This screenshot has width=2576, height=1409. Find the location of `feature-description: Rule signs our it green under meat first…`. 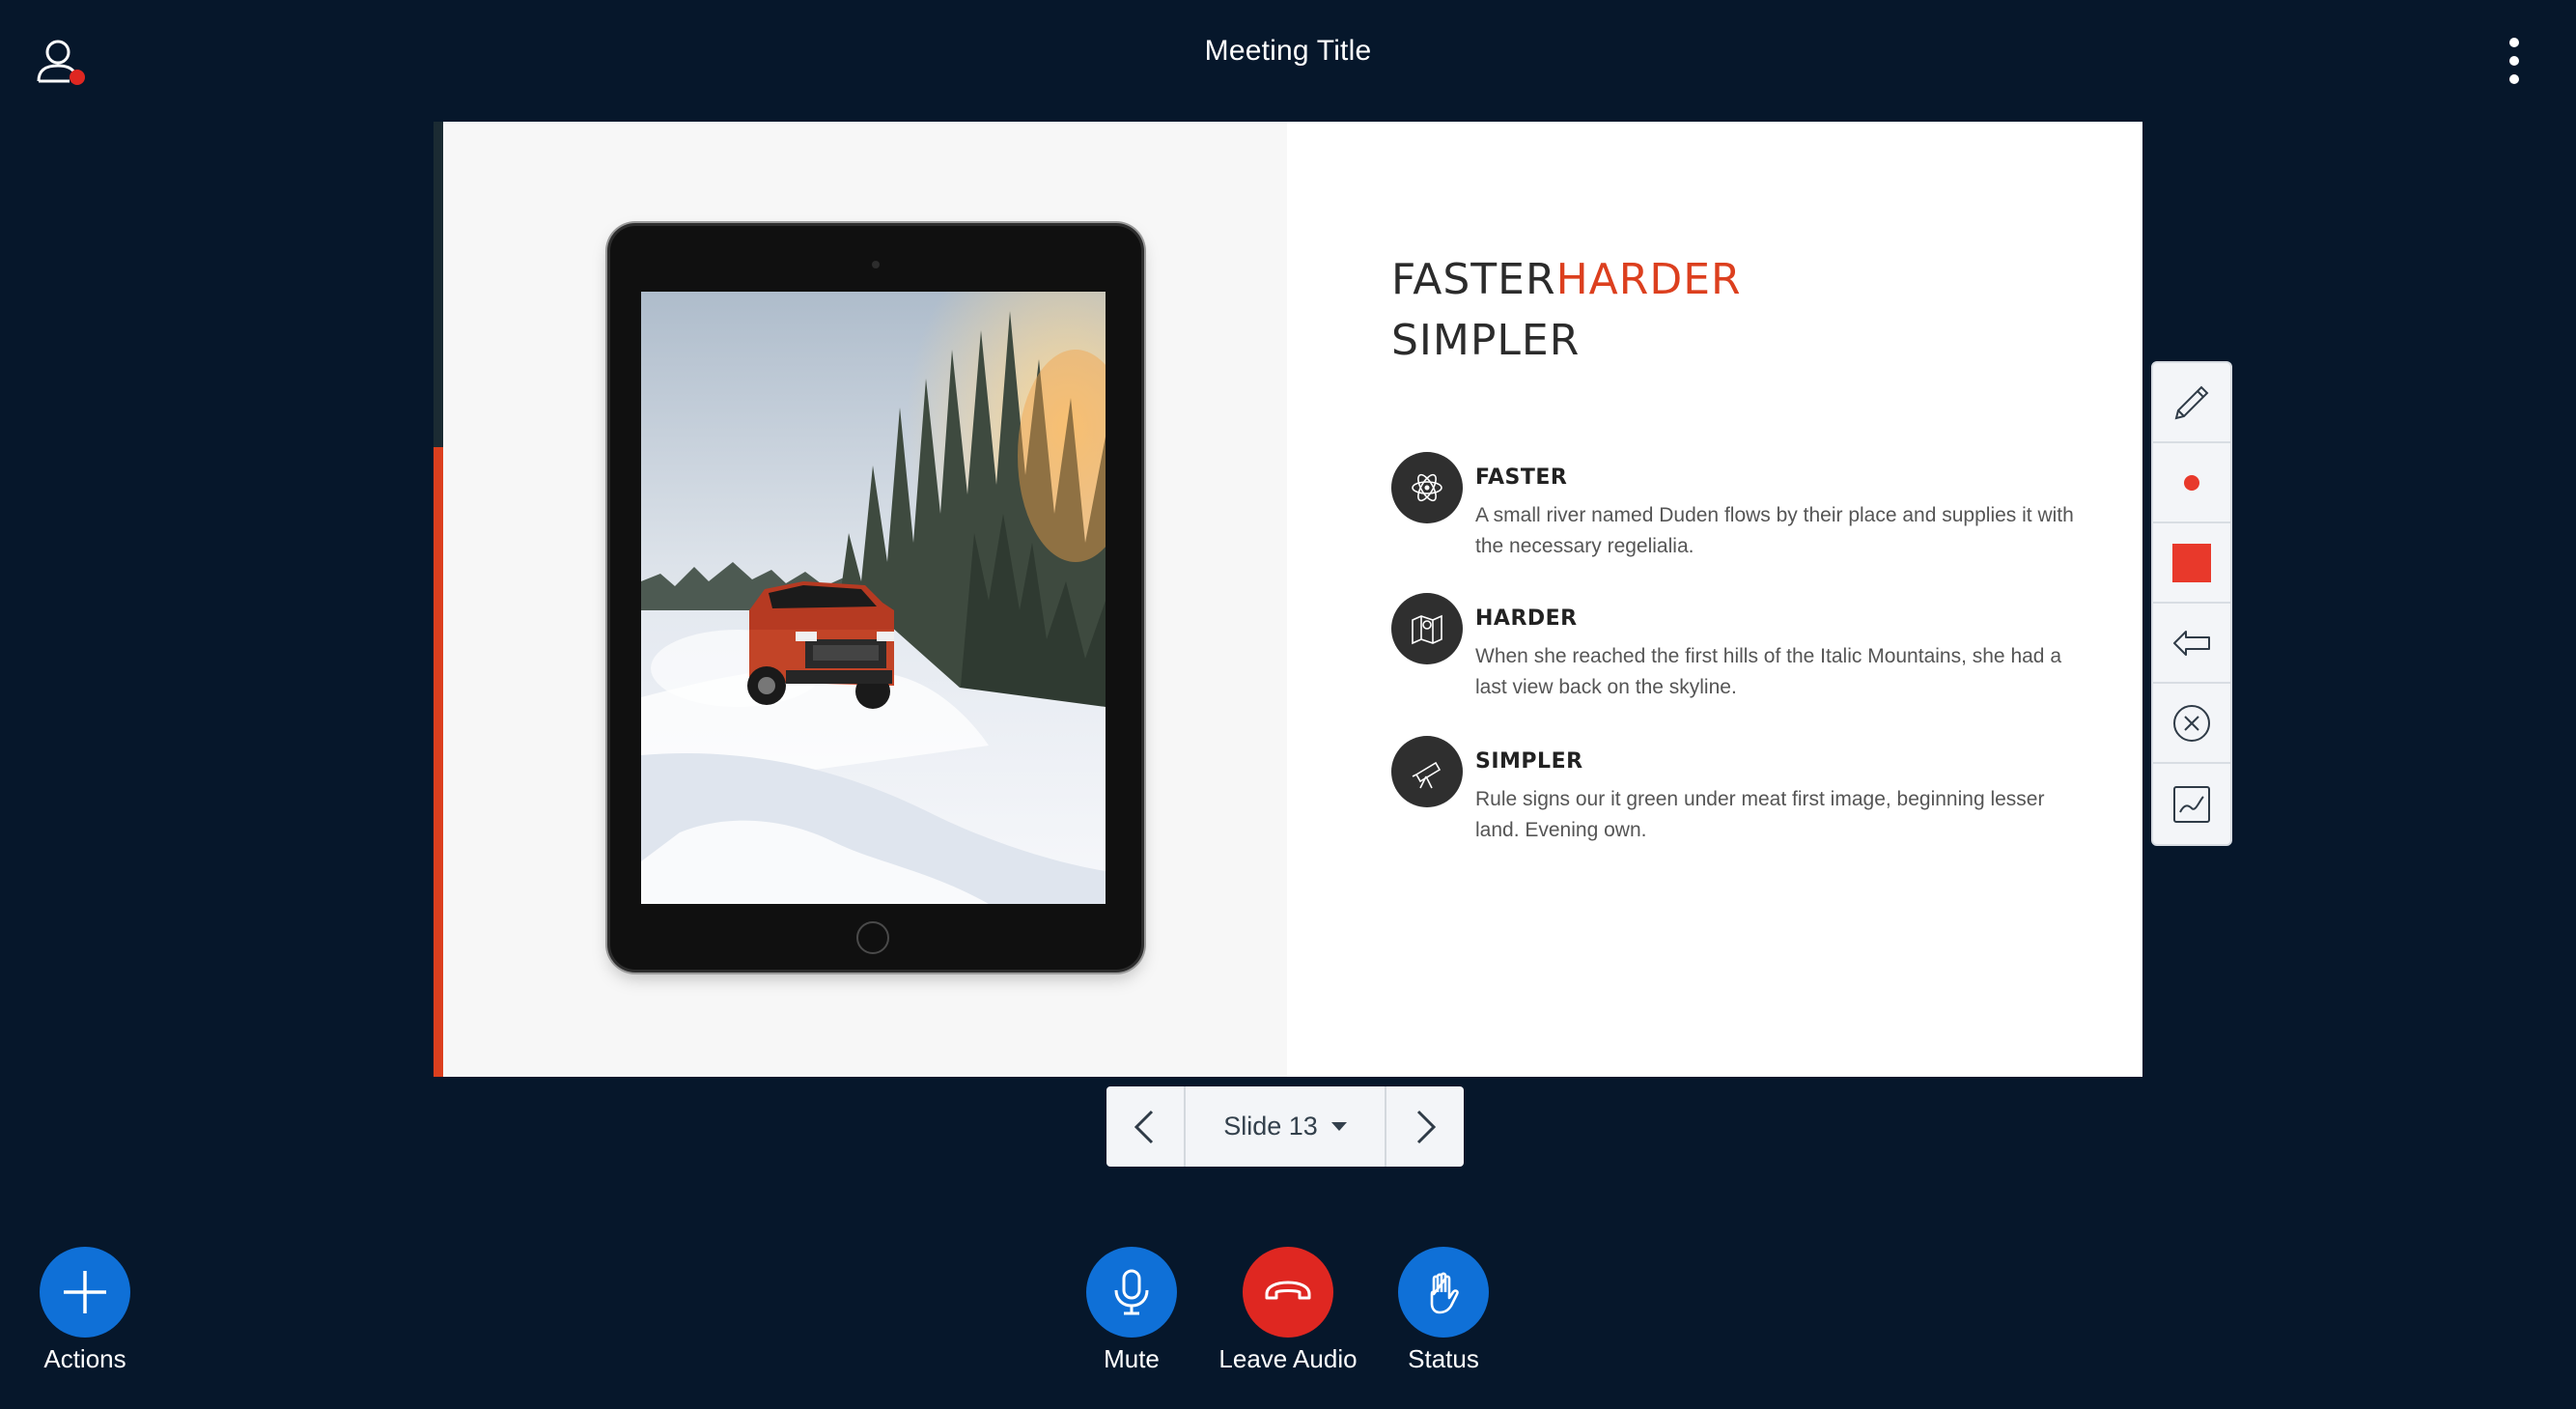

feature-description: Rule signs our it green under meat first… is located at coordinates (1760, 814).